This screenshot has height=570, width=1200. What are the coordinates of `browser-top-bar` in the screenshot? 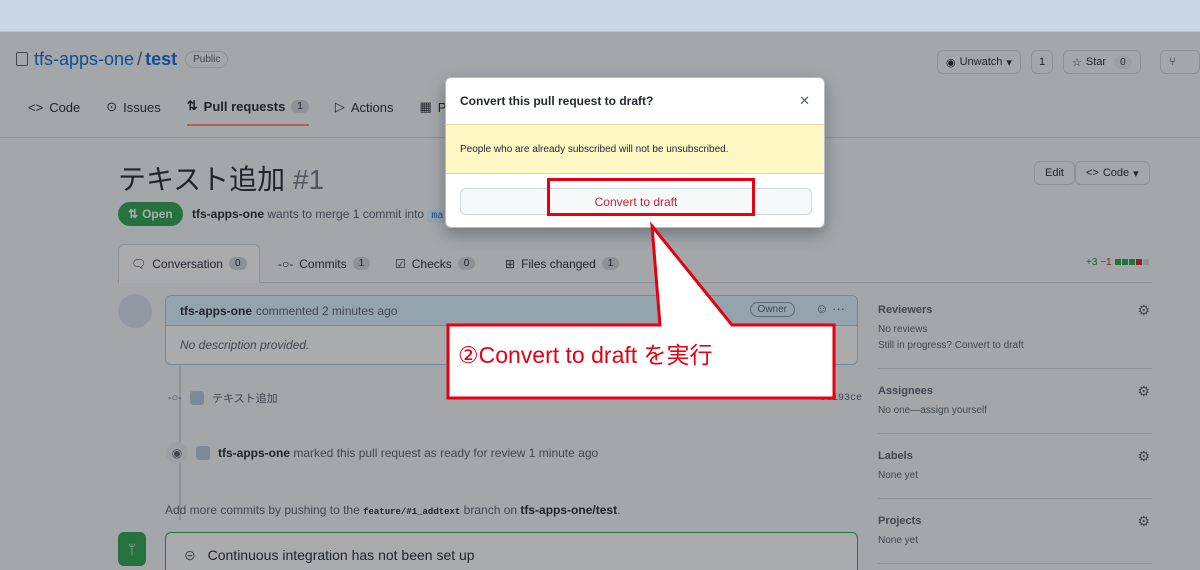 It's located at (600, 16).